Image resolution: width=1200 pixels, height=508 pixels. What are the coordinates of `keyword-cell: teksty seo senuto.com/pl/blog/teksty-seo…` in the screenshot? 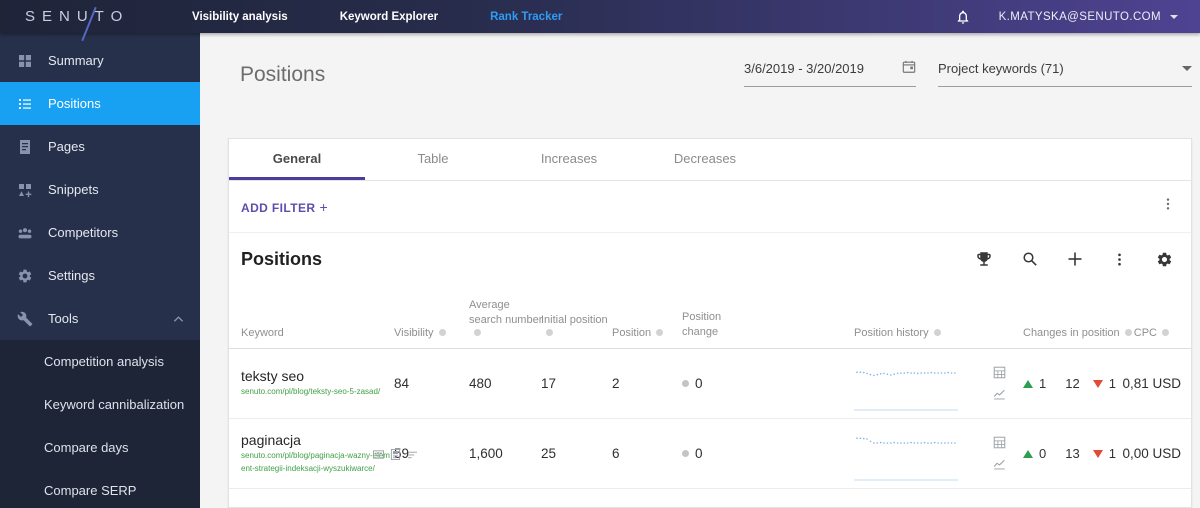 It's located at (317, 383).